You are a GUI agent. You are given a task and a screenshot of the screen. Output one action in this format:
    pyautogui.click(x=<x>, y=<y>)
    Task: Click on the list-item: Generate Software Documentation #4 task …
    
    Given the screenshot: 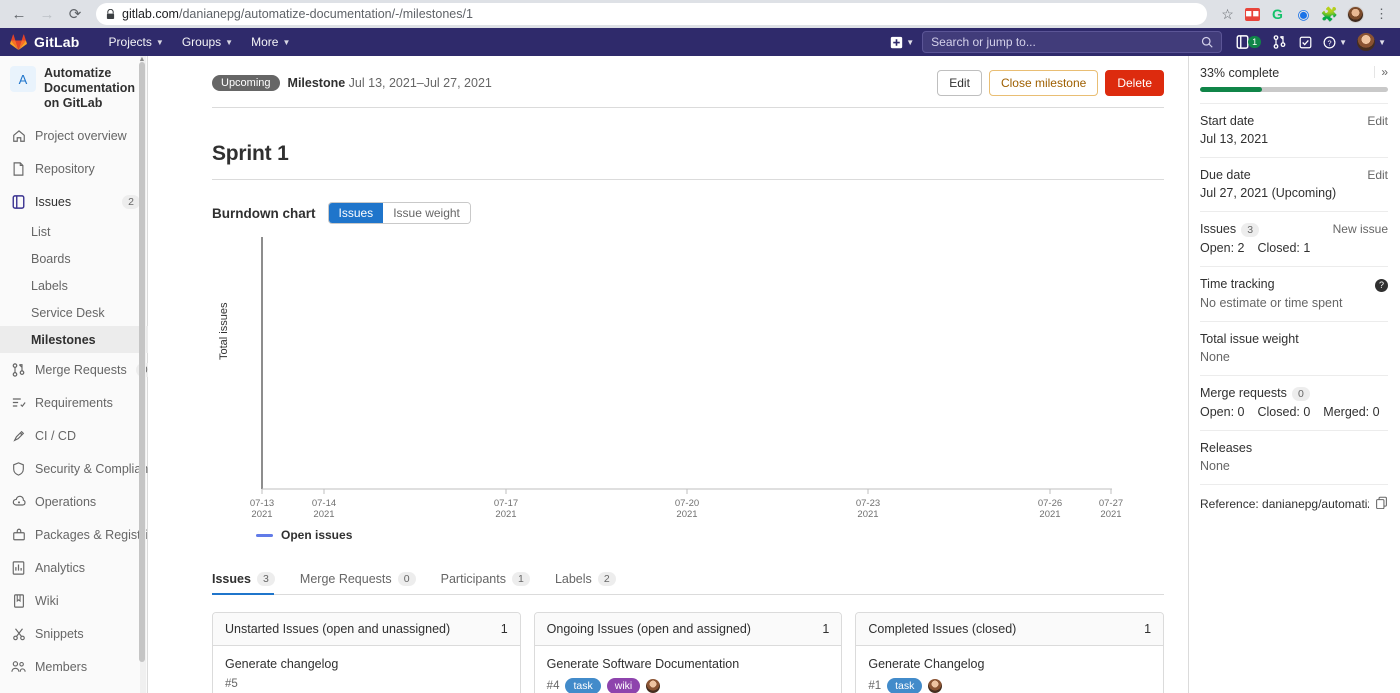 What is the action you would take?
    pyautogui.click(x=688, y=669)
    